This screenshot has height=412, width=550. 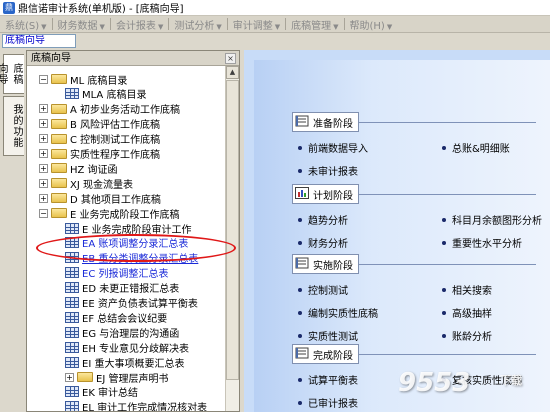 I want to click on tree-node: + A 初步业务活动工作底稿, so click(x=109, y=109).